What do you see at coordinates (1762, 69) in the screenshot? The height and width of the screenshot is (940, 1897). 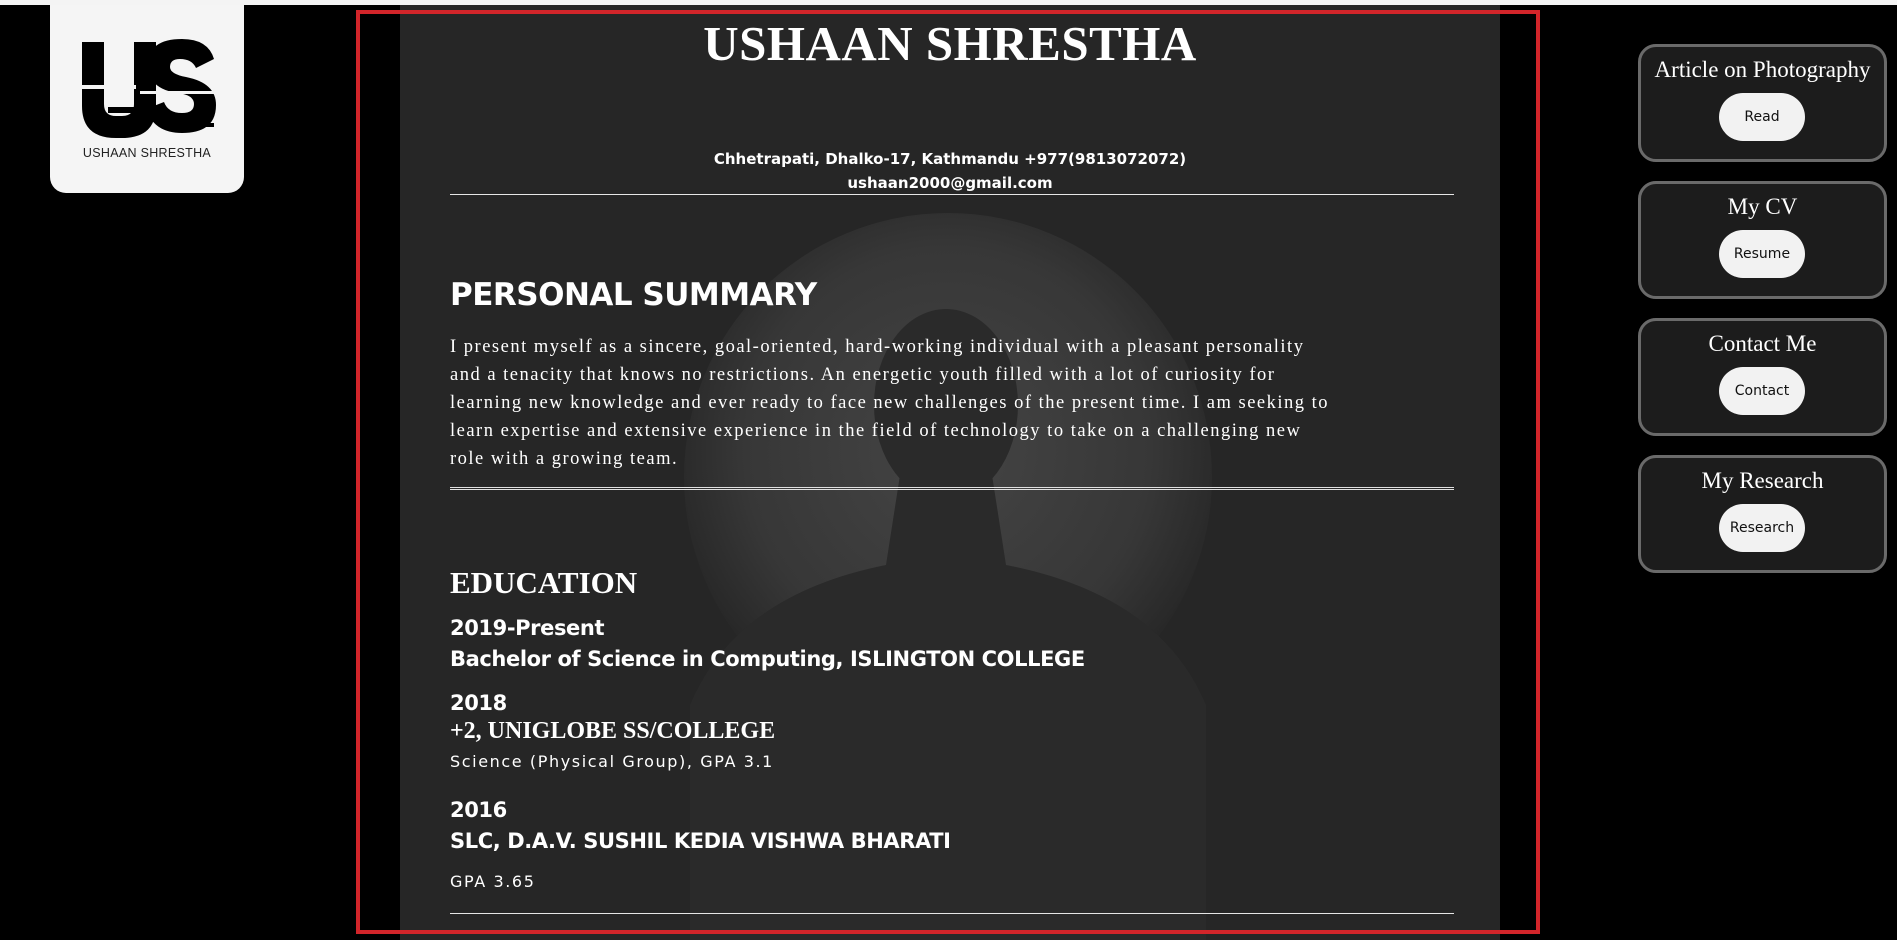 I see `nav-card-title: Article on Photography` at bounding box center [1762, 69].